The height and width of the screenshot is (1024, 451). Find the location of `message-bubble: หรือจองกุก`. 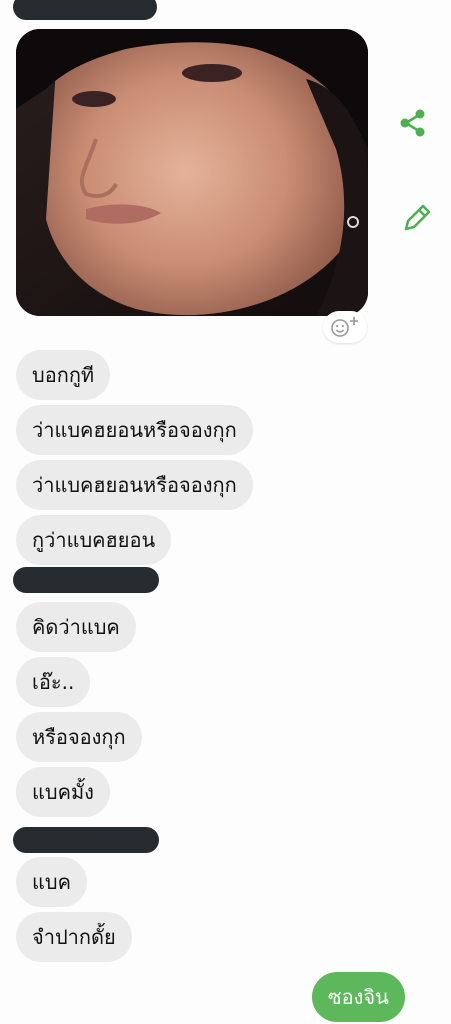

message-bubble: หรือจองกุก is located at coordinates (79, 737).